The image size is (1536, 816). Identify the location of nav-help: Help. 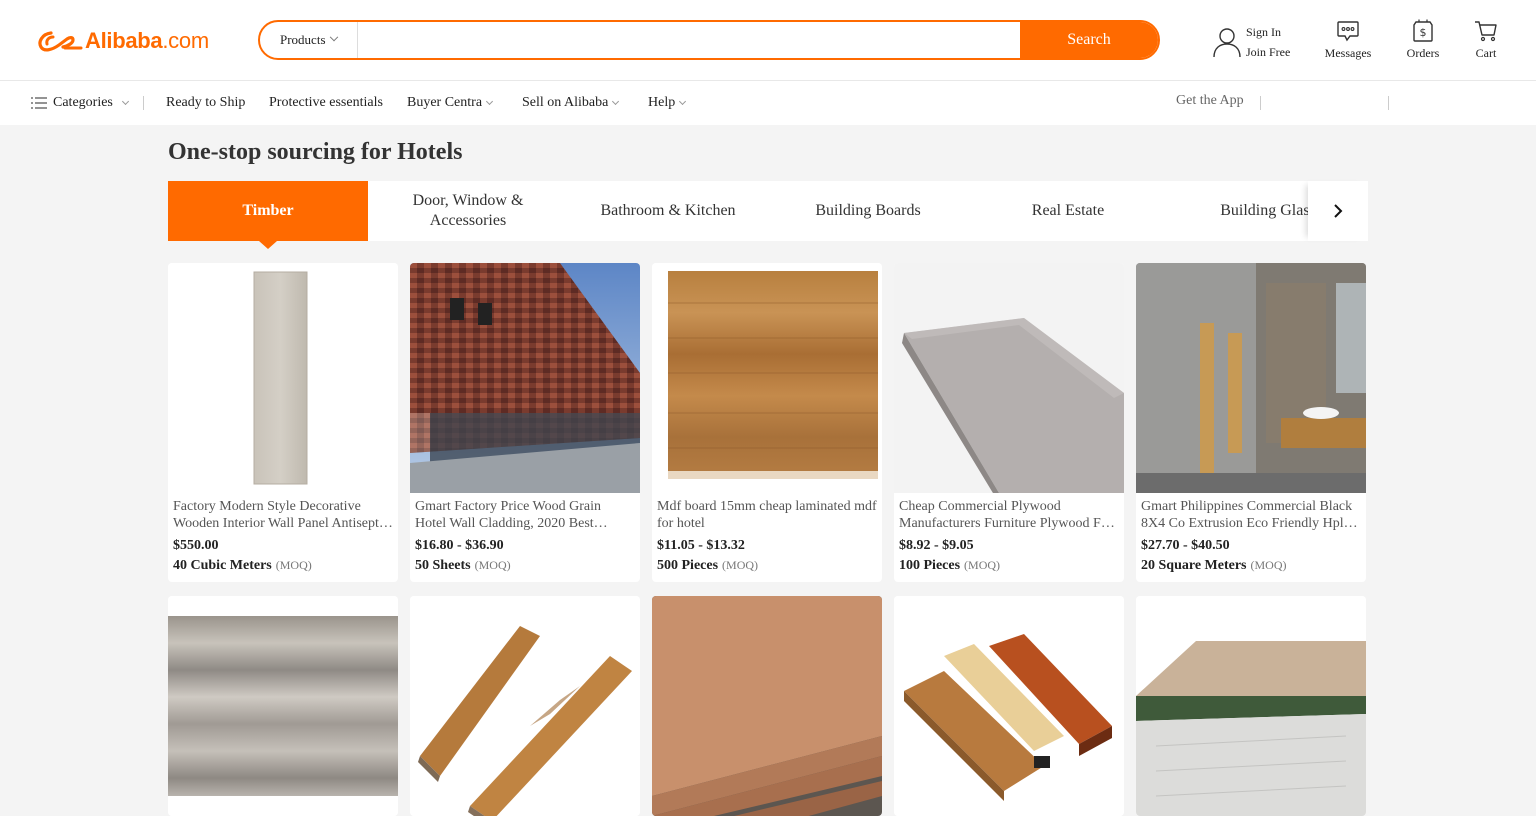
(667, 103).